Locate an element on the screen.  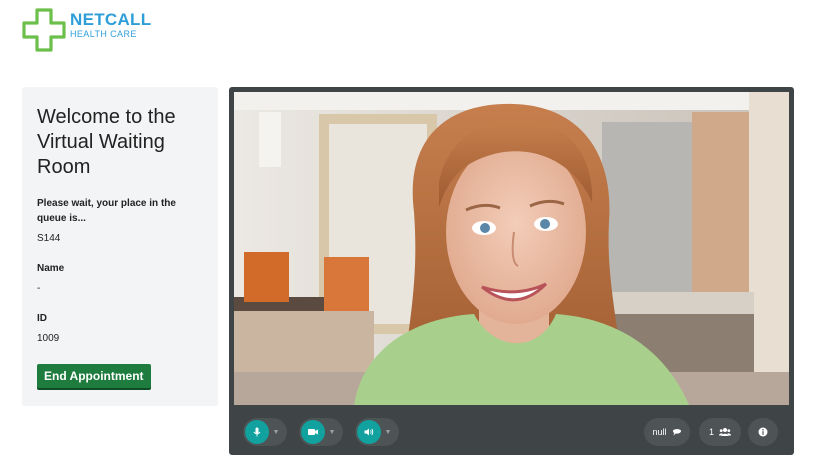
chat-button: null is located at coordinates (667, 432).